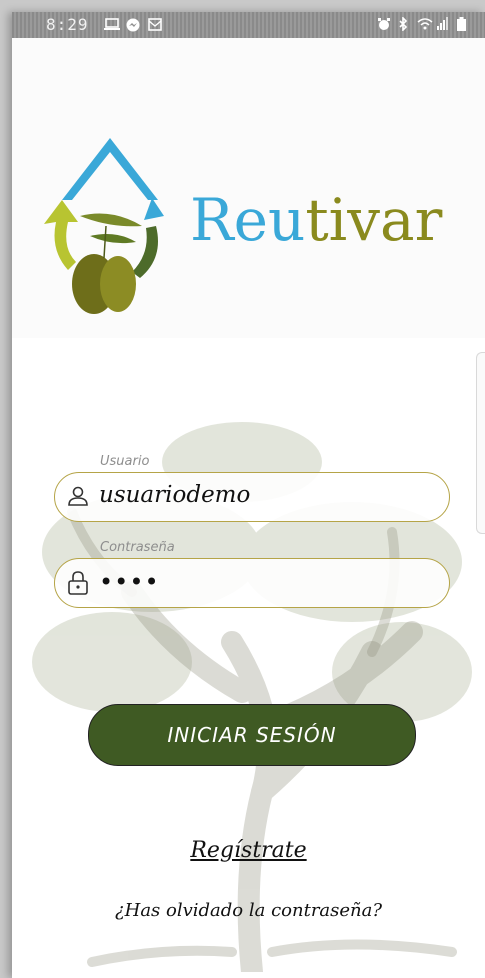  Describe the element at coordinates (175, 495) in the screenshot. I see `username-value: usuariodemo` at that location.